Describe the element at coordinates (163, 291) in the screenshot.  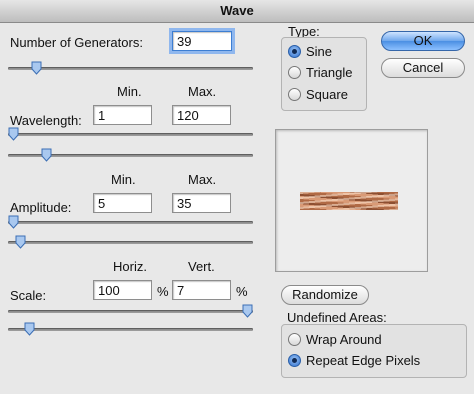
I see `scale-horiz-unit: %` at that location.